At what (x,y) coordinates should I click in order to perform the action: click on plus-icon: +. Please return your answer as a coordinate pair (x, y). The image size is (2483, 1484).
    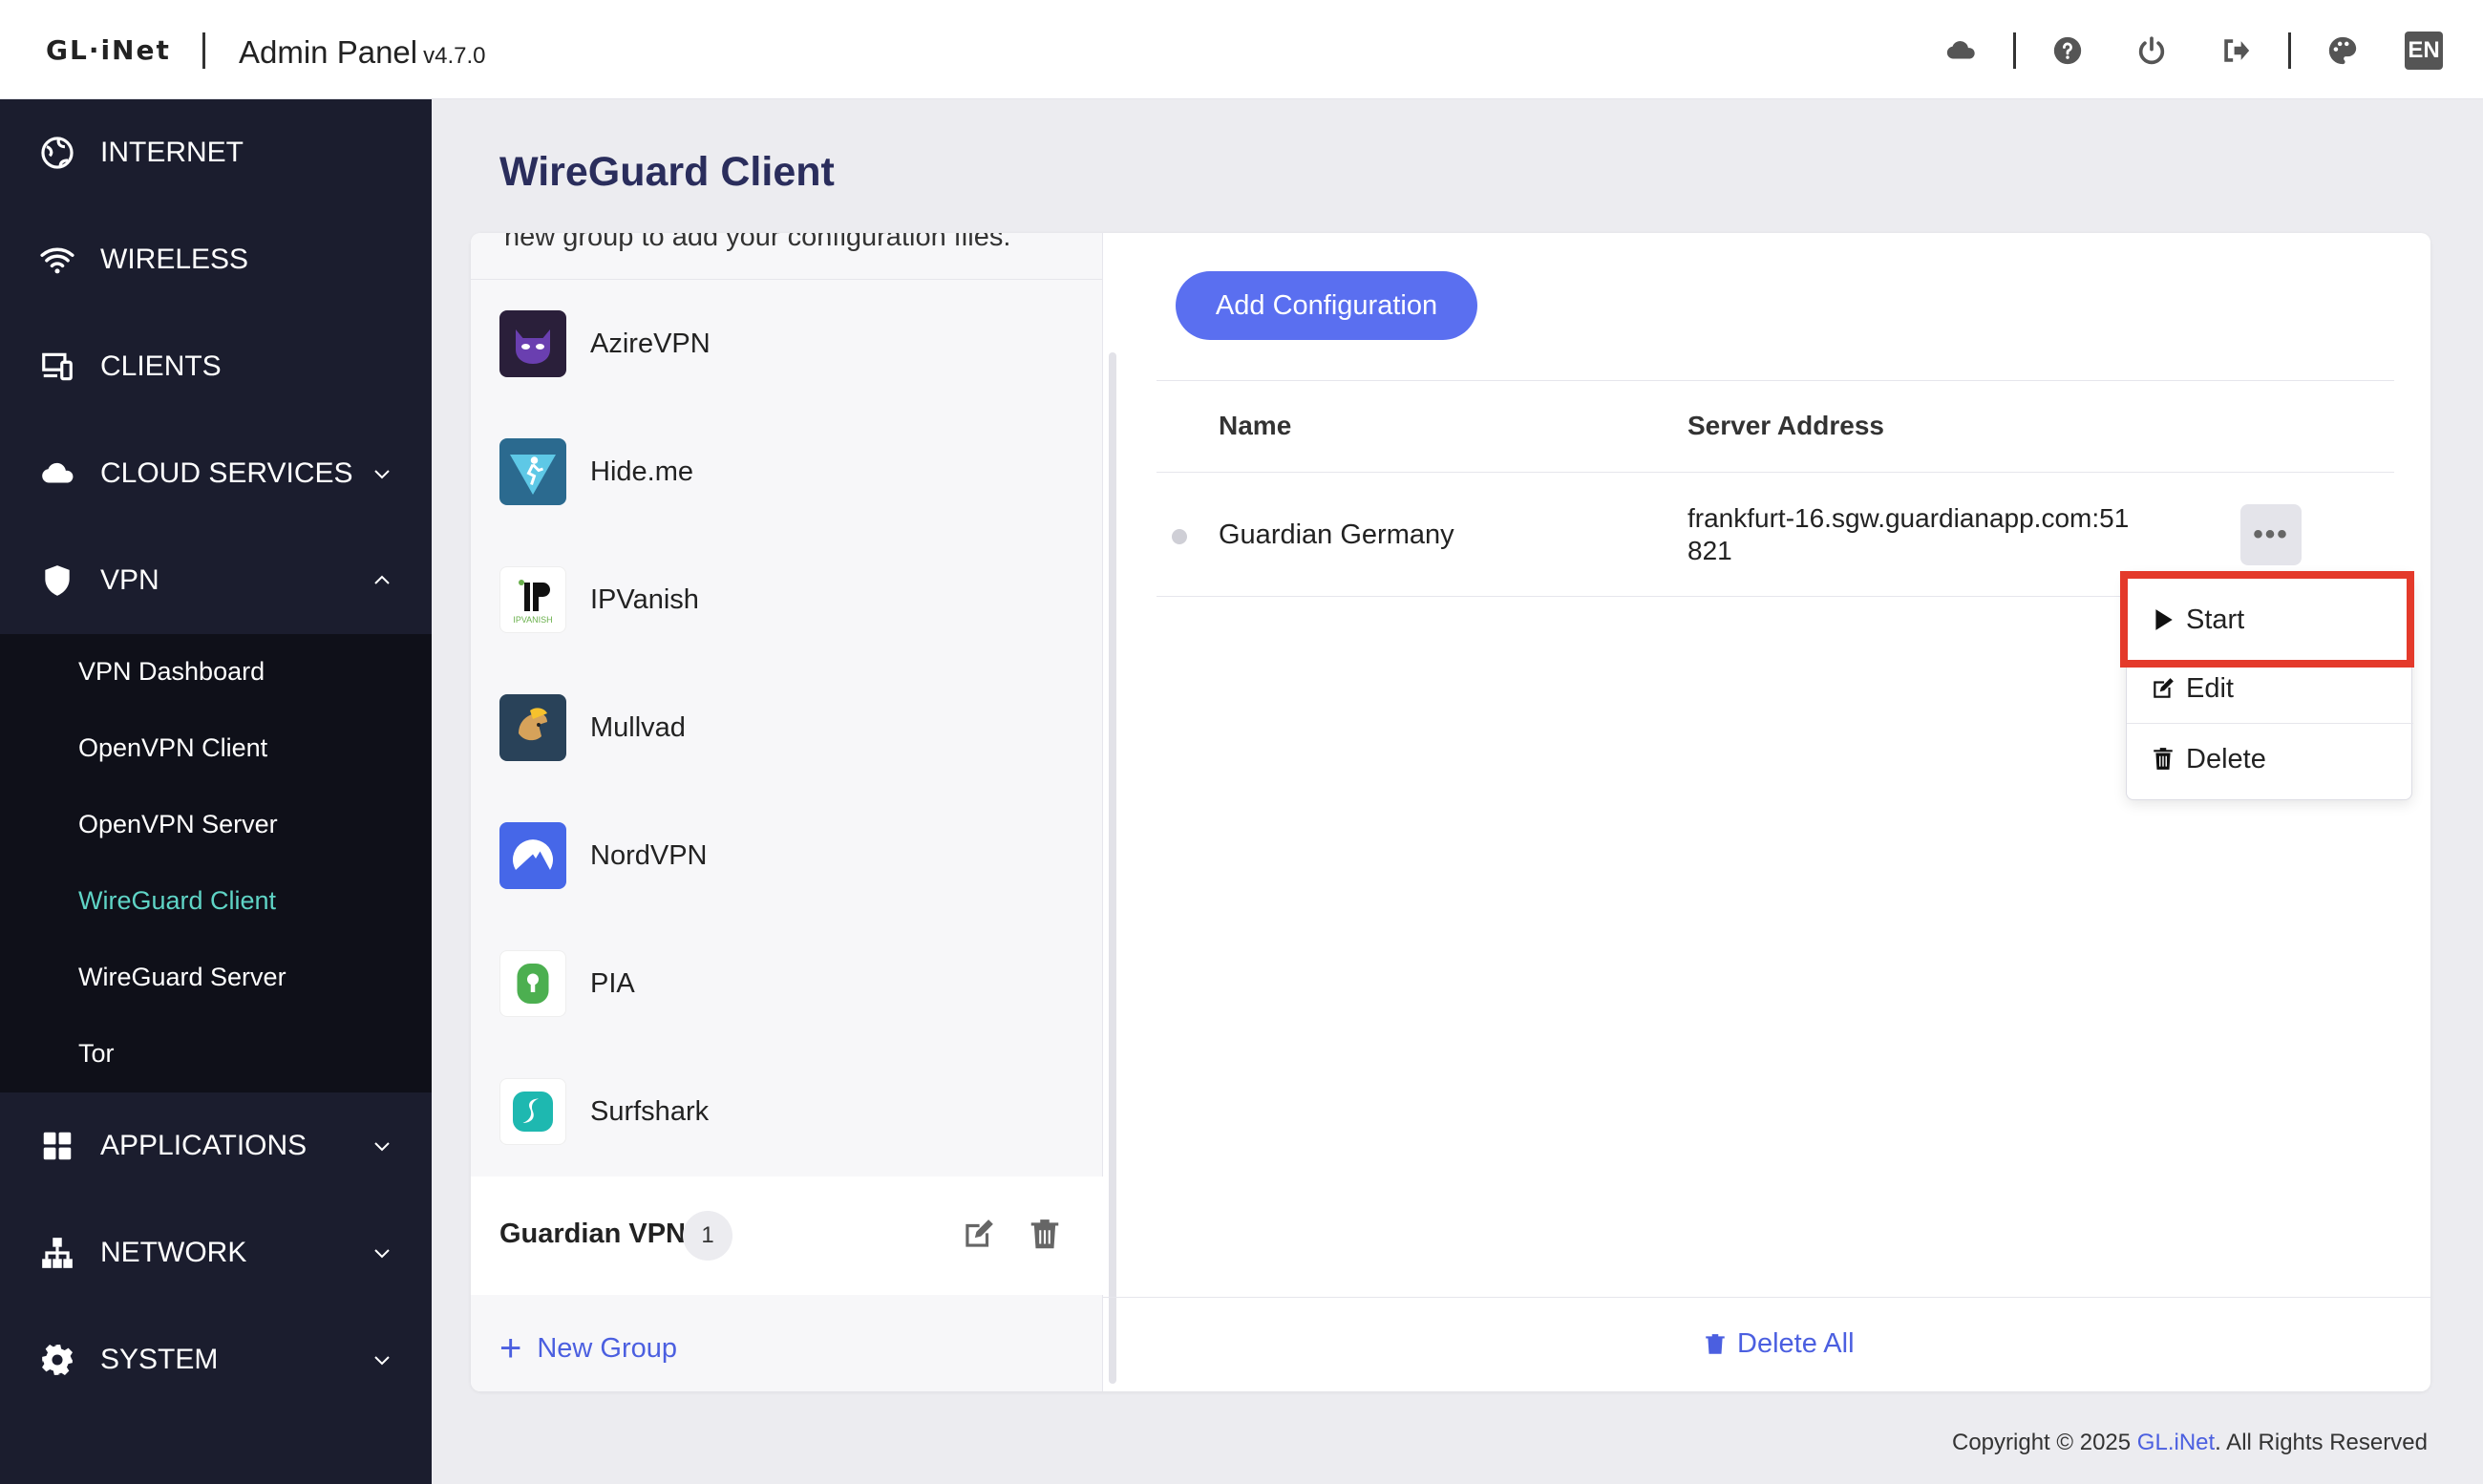
    Looking at the image, I should click on (510, 1348).